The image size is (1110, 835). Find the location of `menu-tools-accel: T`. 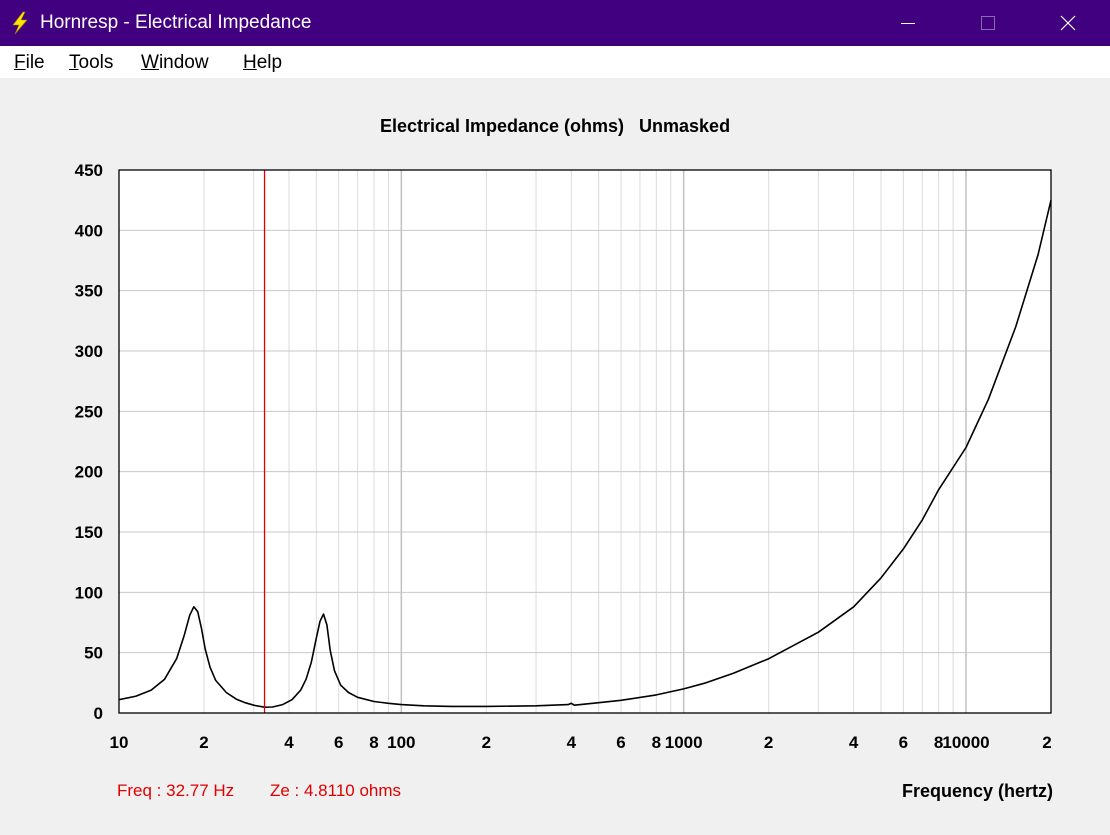

menu-tools-accel: T is located at coordinates (74, 62).